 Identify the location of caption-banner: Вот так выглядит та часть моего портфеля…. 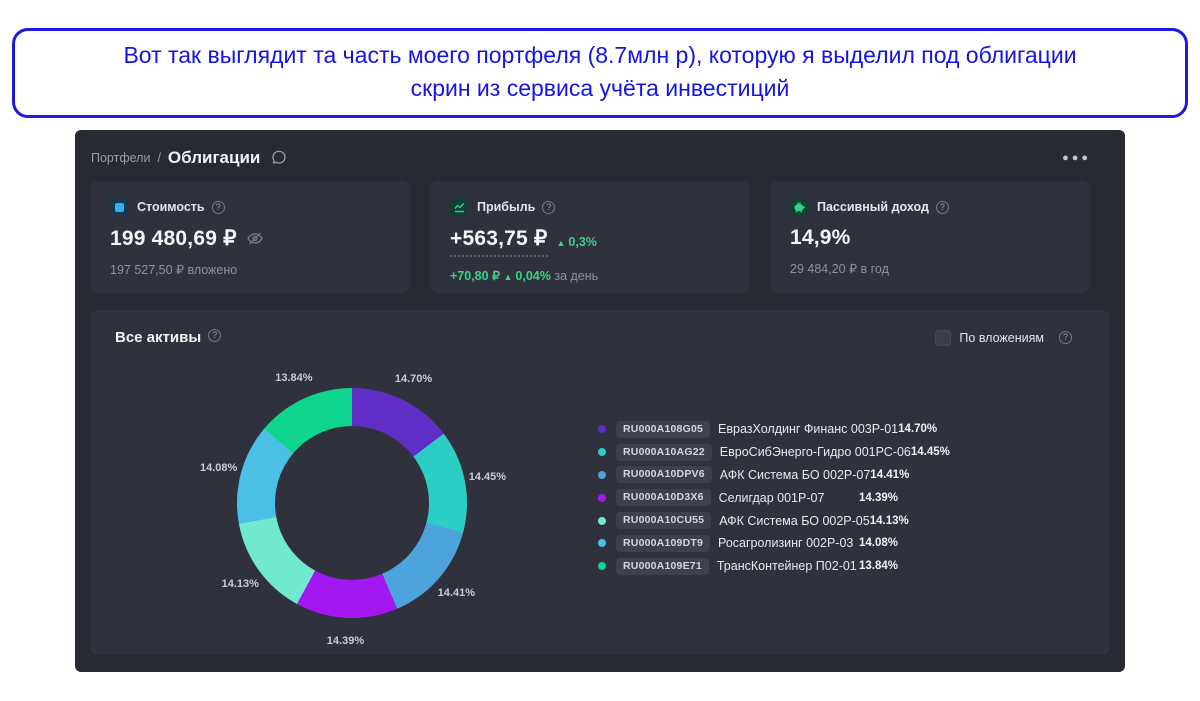
(600, 73).